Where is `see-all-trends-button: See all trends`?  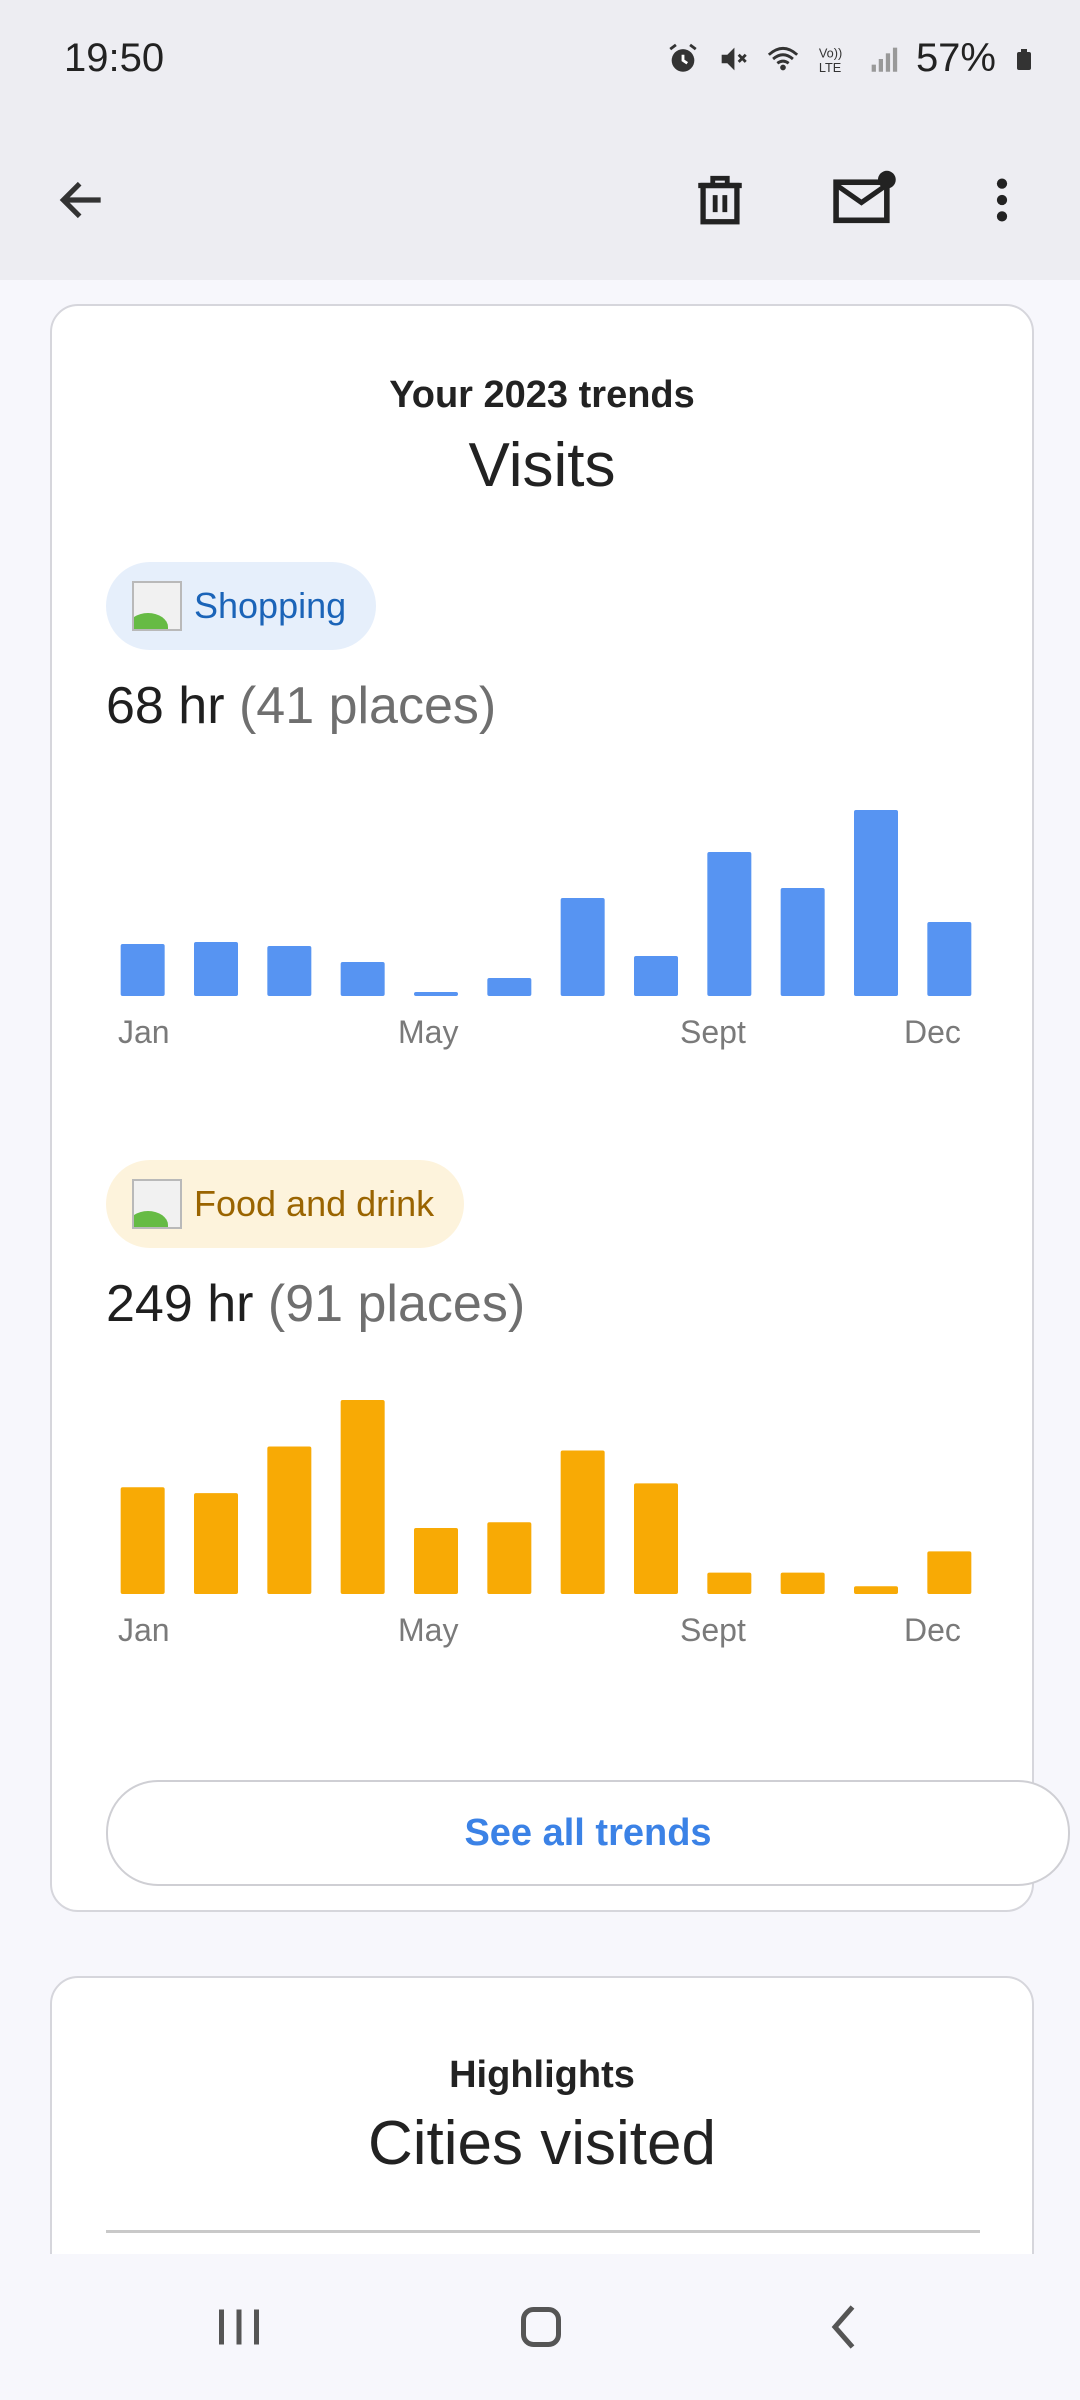
see-all-trends-button: See all trends is located at coordinates (588, 1833).